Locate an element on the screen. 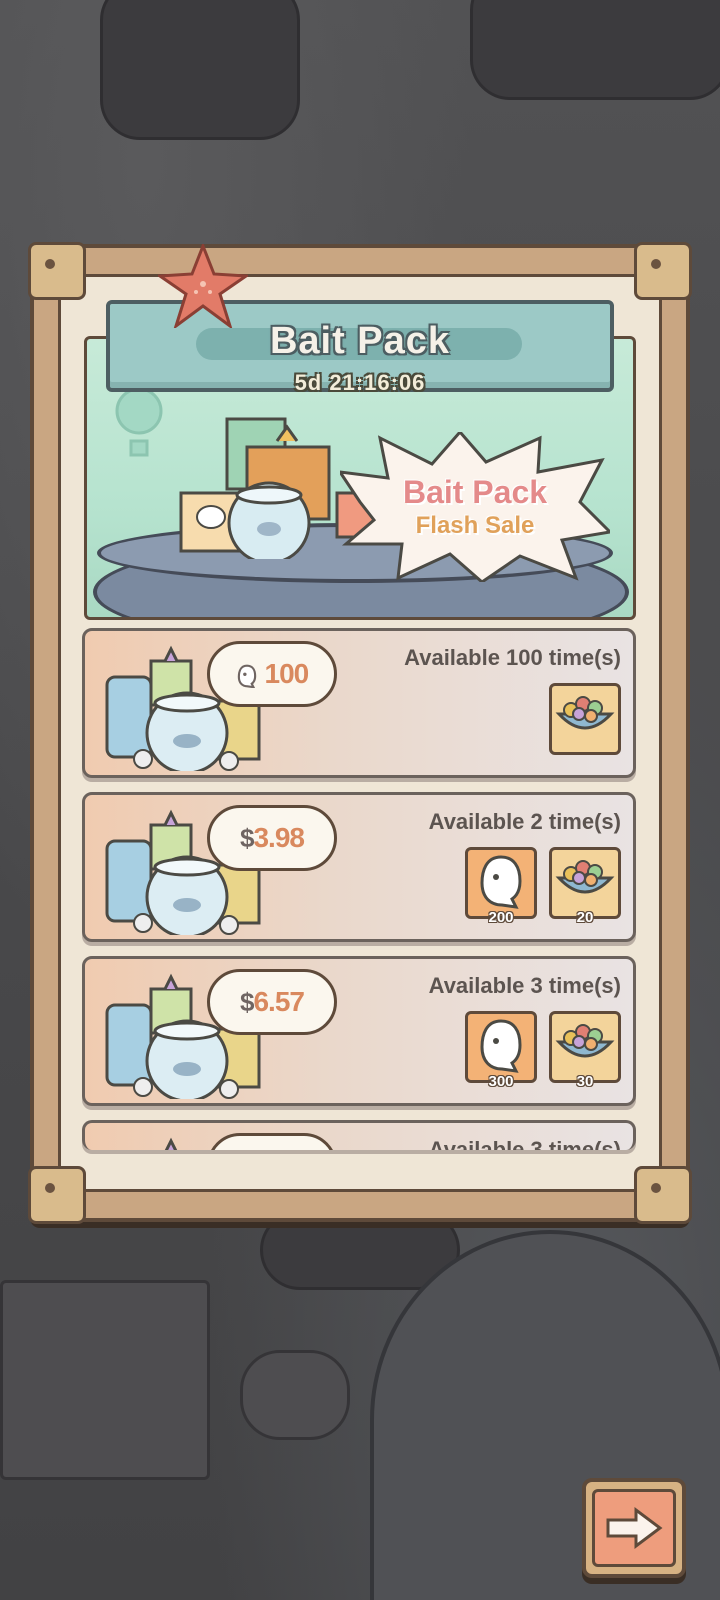  starfish-icon is located at coordinates (203, 286).